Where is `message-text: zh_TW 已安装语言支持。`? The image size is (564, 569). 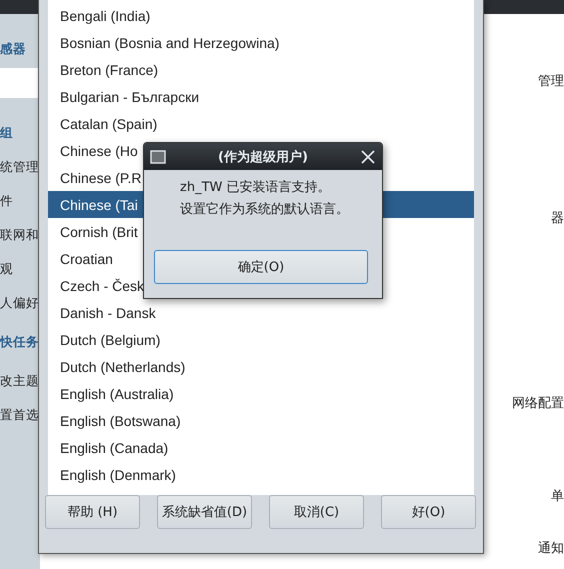
message-text: zh_TW 已安装语言支持。 is located at coordinates (256, 187).